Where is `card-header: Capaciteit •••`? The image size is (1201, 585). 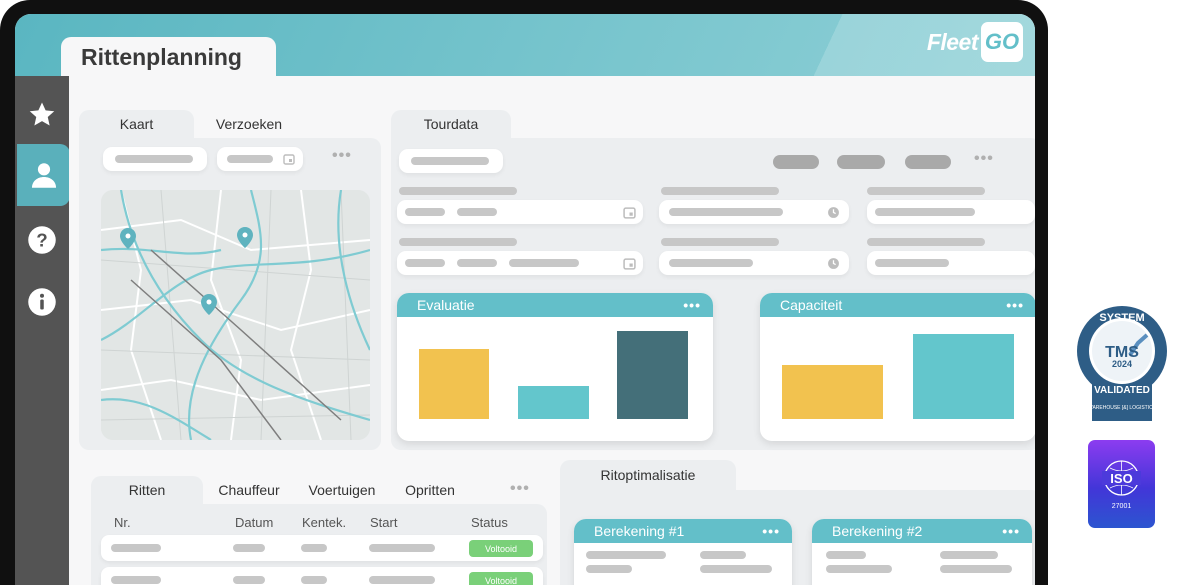
card-header: Capaciteit ••• is located at coordinates (897, 305).